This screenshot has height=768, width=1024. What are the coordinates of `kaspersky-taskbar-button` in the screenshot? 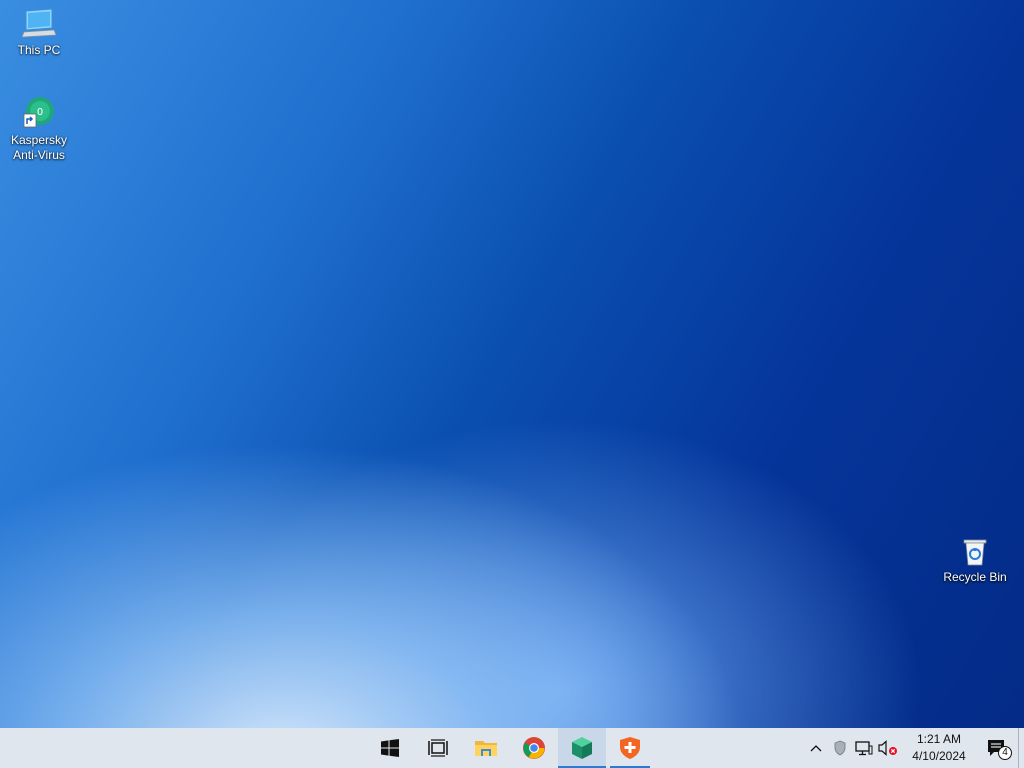 It's located at (582, 748).